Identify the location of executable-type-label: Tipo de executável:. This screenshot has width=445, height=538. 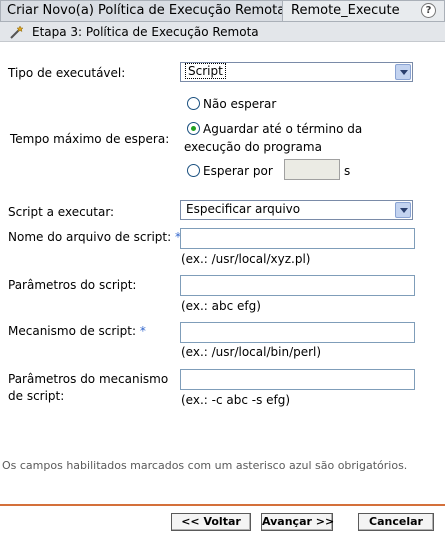
(67, 73).